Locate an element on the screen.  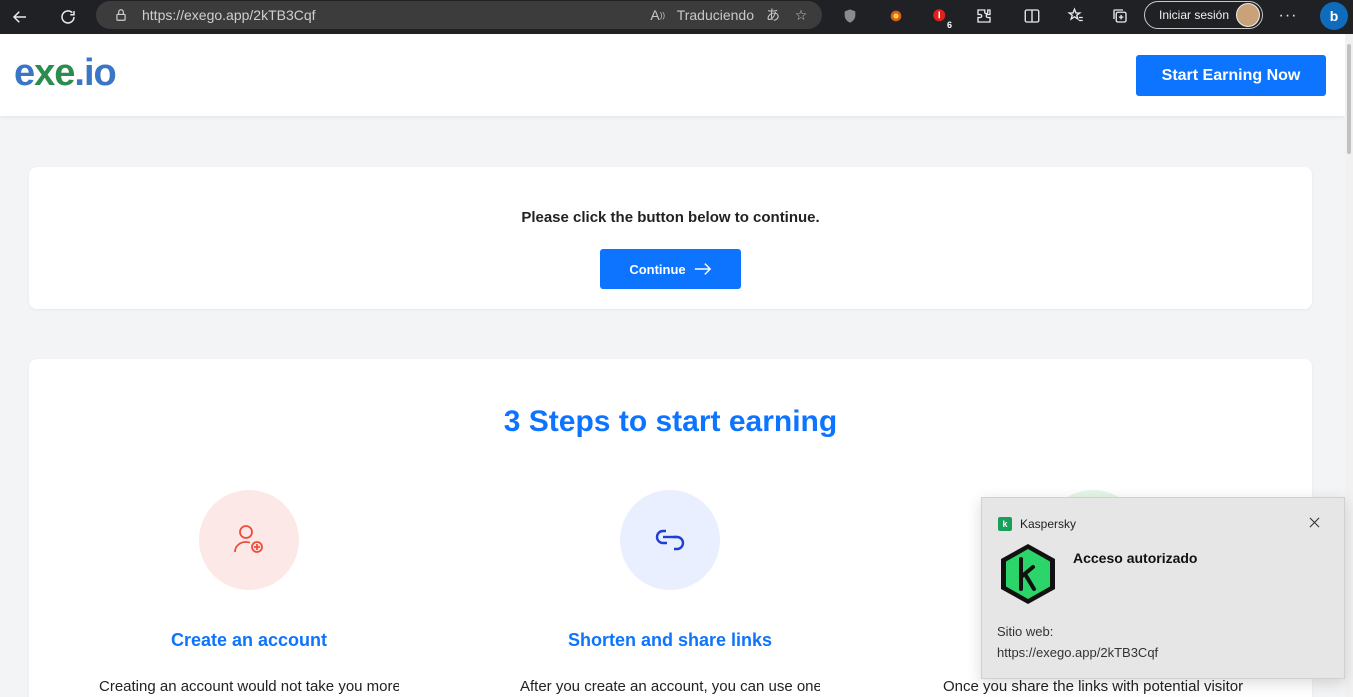
refresh-icon is located at coordinates (68, 17).